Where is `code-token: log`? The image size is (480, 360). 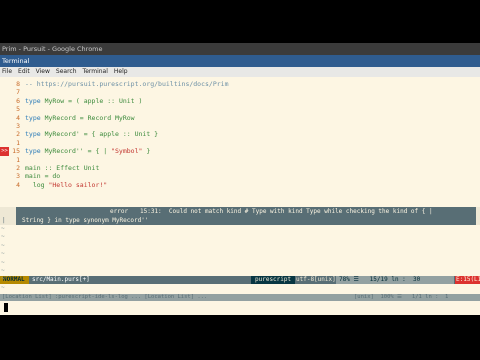 code-token: log is located at coordinates (37, 184).